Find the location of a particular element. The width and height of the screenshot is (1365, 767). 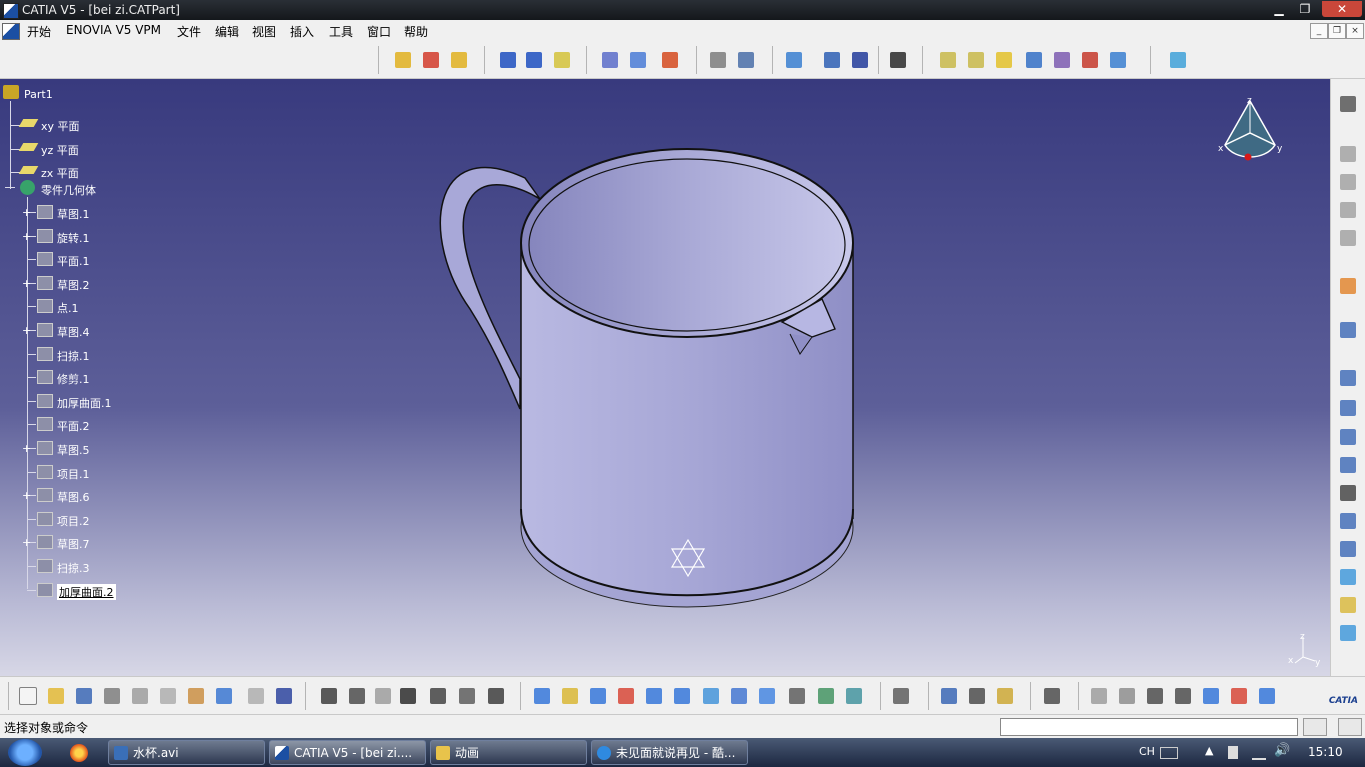

iso-view-icon is located at coordinates (739, 696).